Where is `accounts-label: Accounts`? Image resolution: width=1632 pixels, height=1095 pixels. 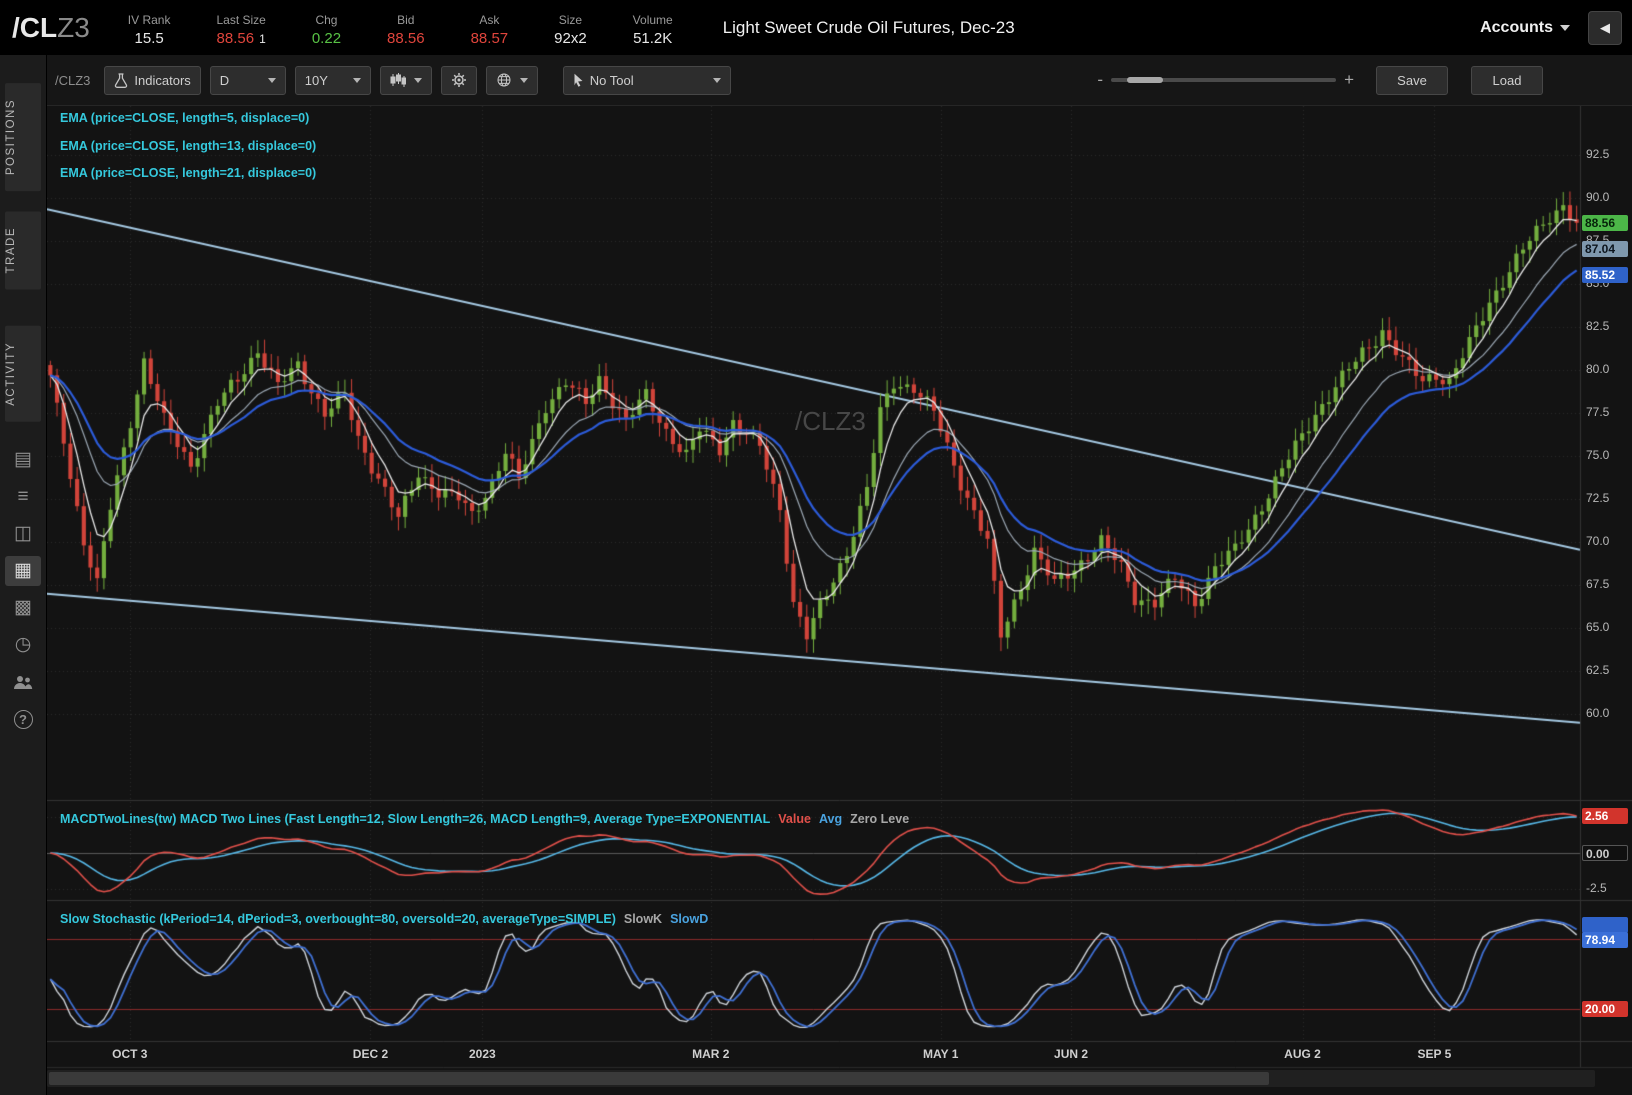 accounts-label: Accounts is located at coordinates (1516, 27).